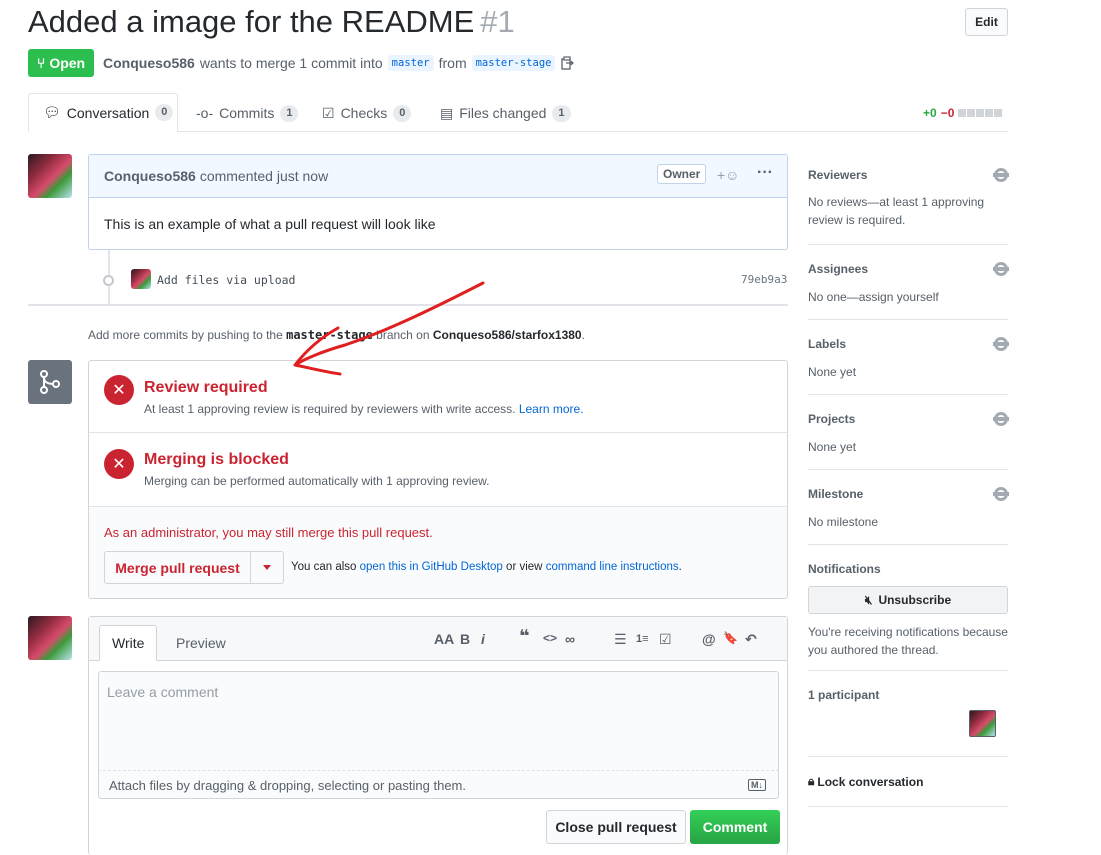 This screenshot has width=1101, height=855. Describe the element at coordinates (524, 636) in the screenshot. I see `quote-icon: ❝` at that location.